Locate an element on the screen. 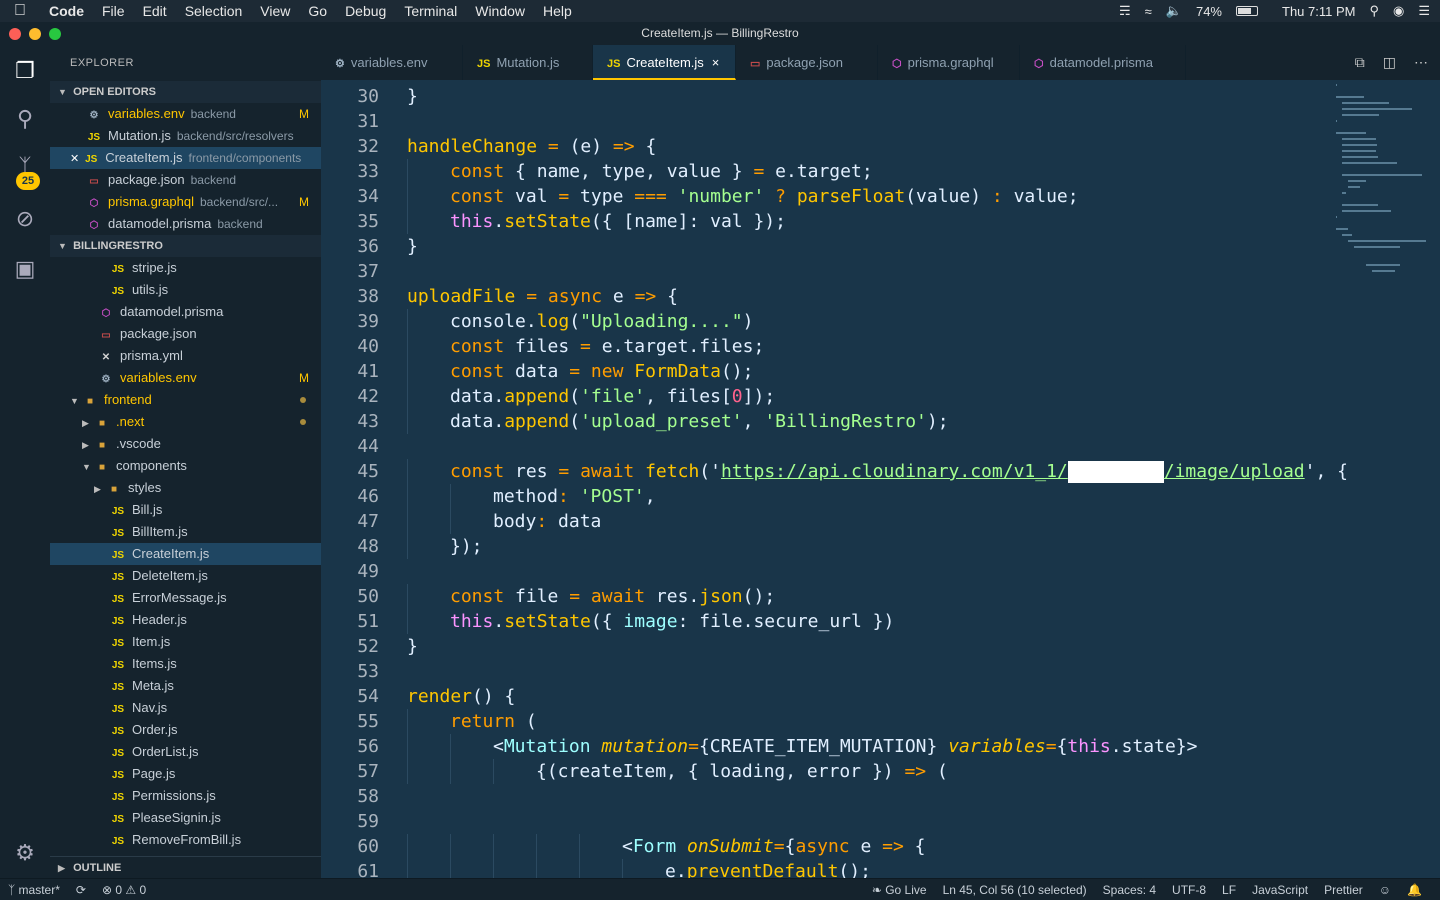 The image size is (1440, 900). feedback-smiley-icon: ☺ is located at coordinates (1385, 890).